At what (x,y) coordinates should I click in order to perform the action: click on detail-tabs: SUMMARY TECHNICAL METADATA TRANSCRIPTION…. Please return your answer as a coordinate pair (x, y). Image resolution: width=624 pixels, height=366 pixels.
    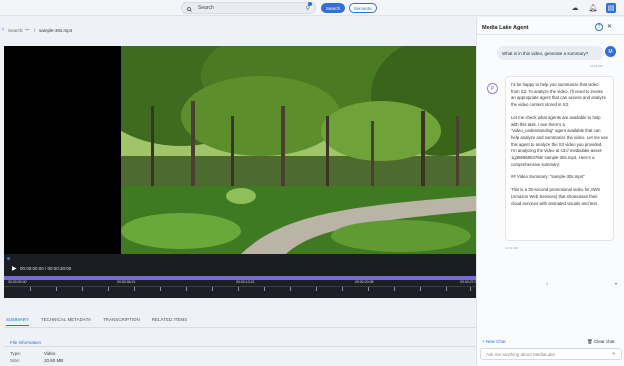
    Looking at the image, I should click on (96, 321).